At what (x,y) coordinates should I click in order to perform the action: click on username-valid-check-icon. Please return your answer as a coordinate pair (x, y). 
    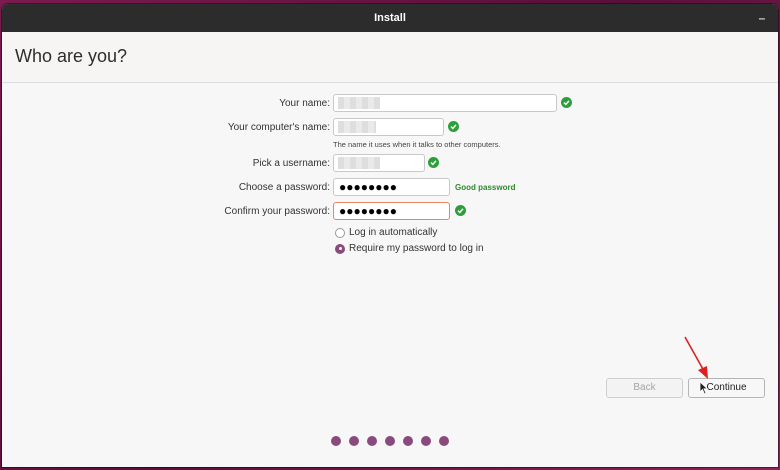
    Looking at the image, I should click on (433, 162).